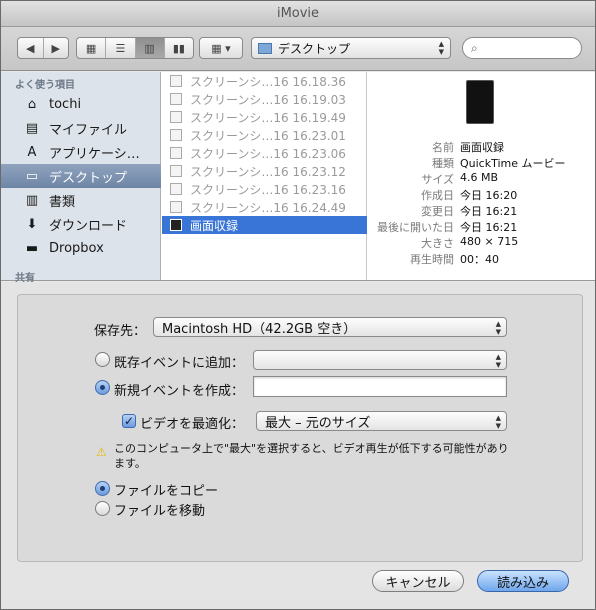 The image size is (596, 610). What do you see at coordinates (469, 195) in the screenshot?
I see `info-row-created: 作成日 今日 16:20` at bounding box center [469, 195].